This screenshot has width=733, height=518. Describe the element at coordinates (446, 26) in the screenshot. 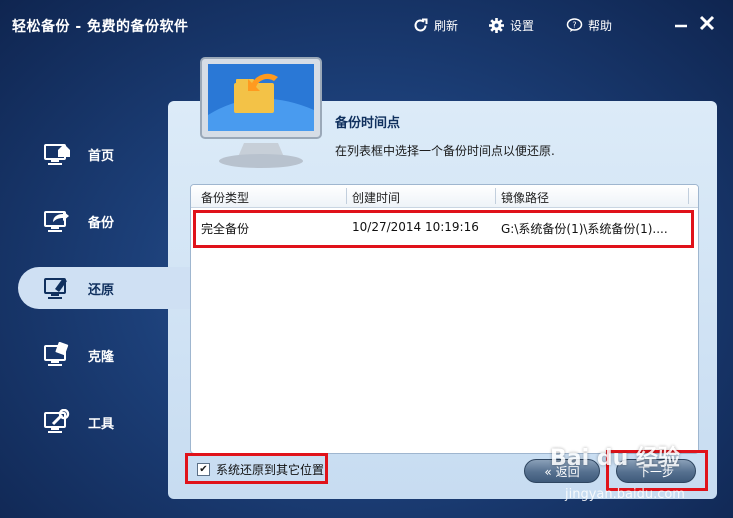

I see `refresh-label: 刷新` at that location.